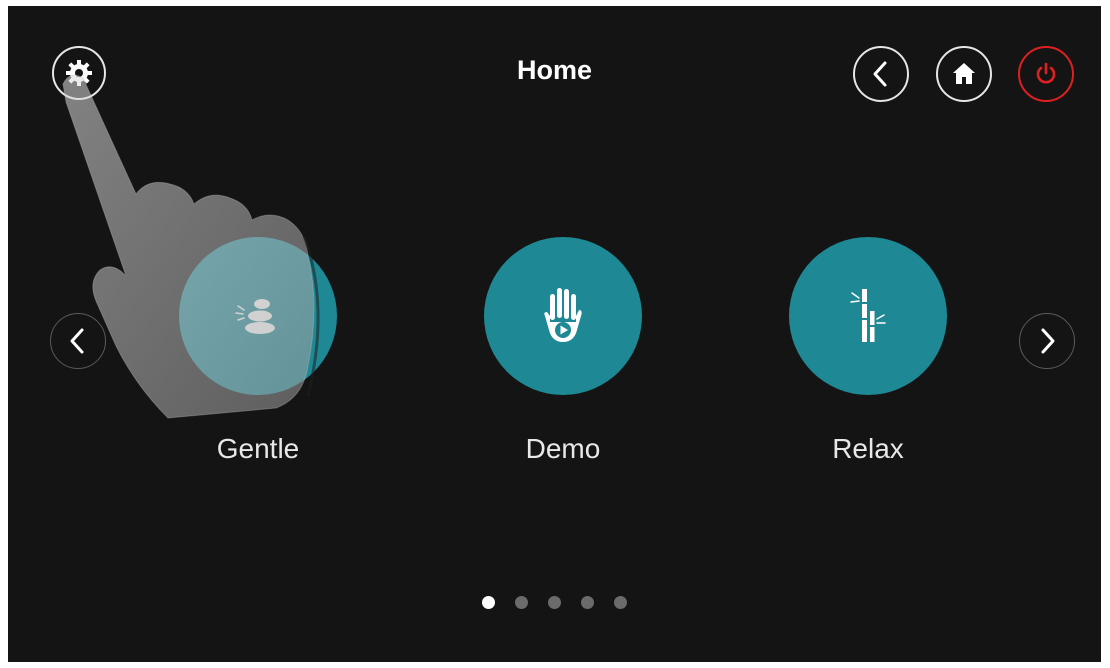 The width and height of the screenshot is (1110, 668). I want to click on home-button, so click(964, 74).